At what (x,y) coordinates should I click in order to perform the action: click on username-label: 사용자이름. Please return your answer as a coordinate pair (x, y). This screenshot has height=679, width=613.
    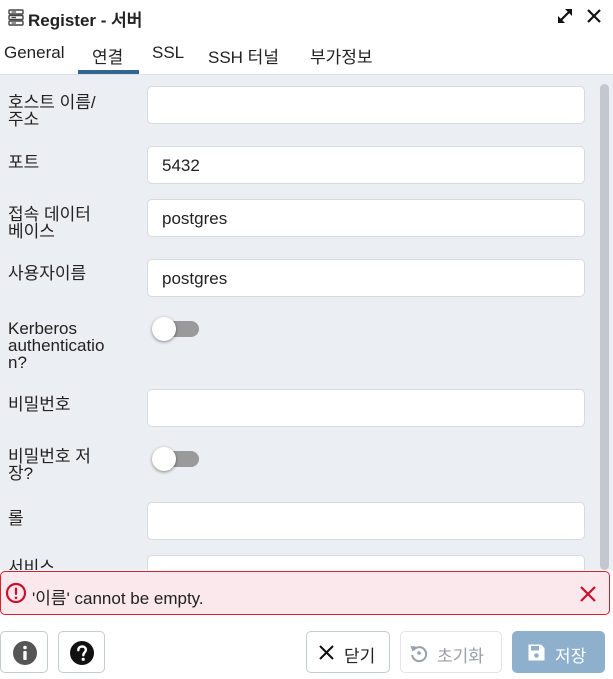
    Looking at the image, I should click on (47, 273).